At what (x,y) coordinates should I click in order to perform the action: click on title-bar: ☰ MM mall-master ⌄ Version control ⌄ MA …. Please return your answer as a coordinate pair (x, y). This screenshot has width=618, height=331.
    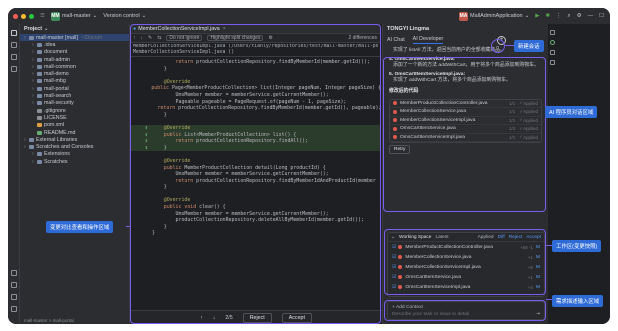
    Looking at the image, I should click on (309, 16).